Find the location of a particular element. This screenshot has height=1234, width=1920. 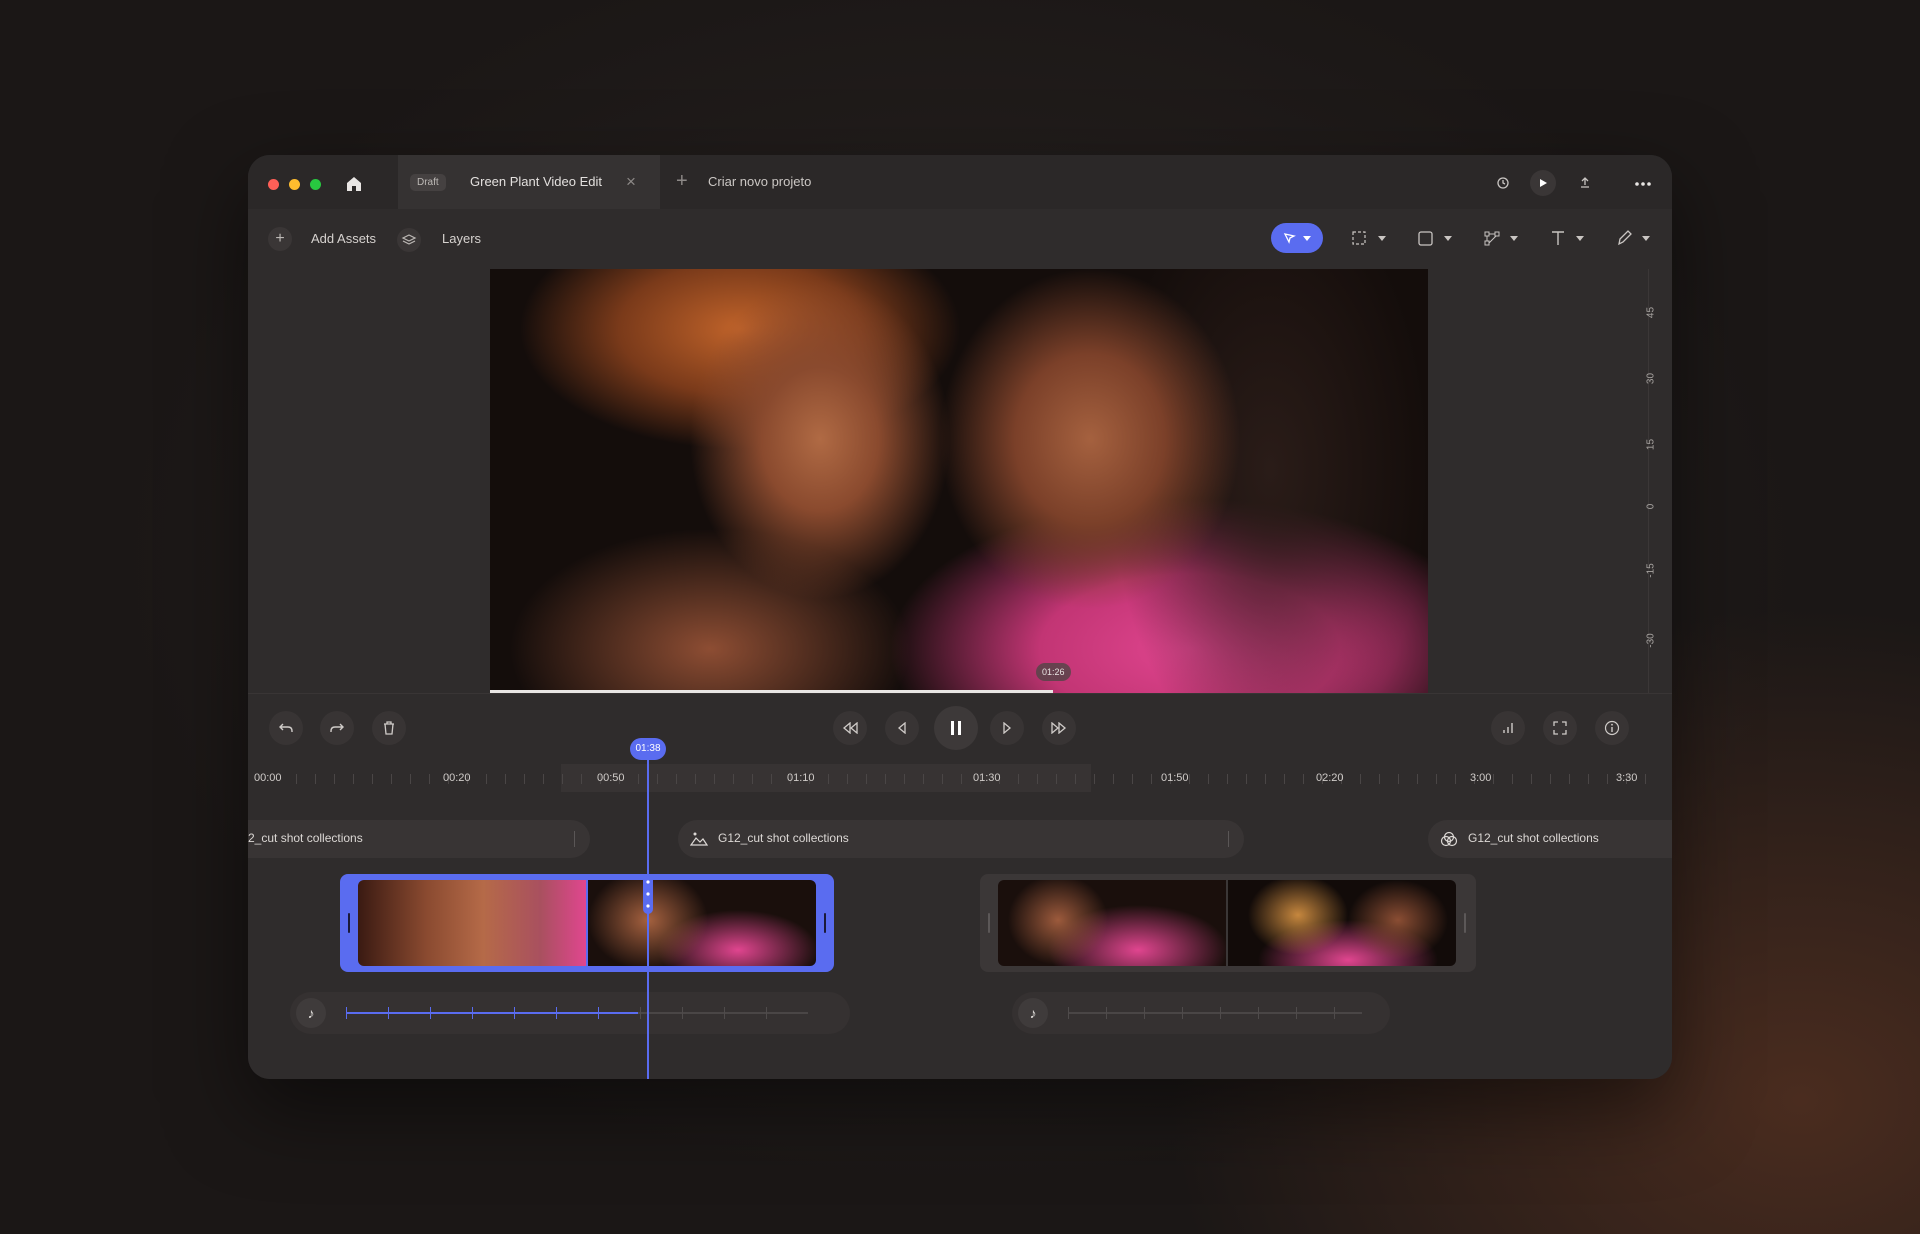

new-tab-plus-icon: + is located at coordinates (682, 181).